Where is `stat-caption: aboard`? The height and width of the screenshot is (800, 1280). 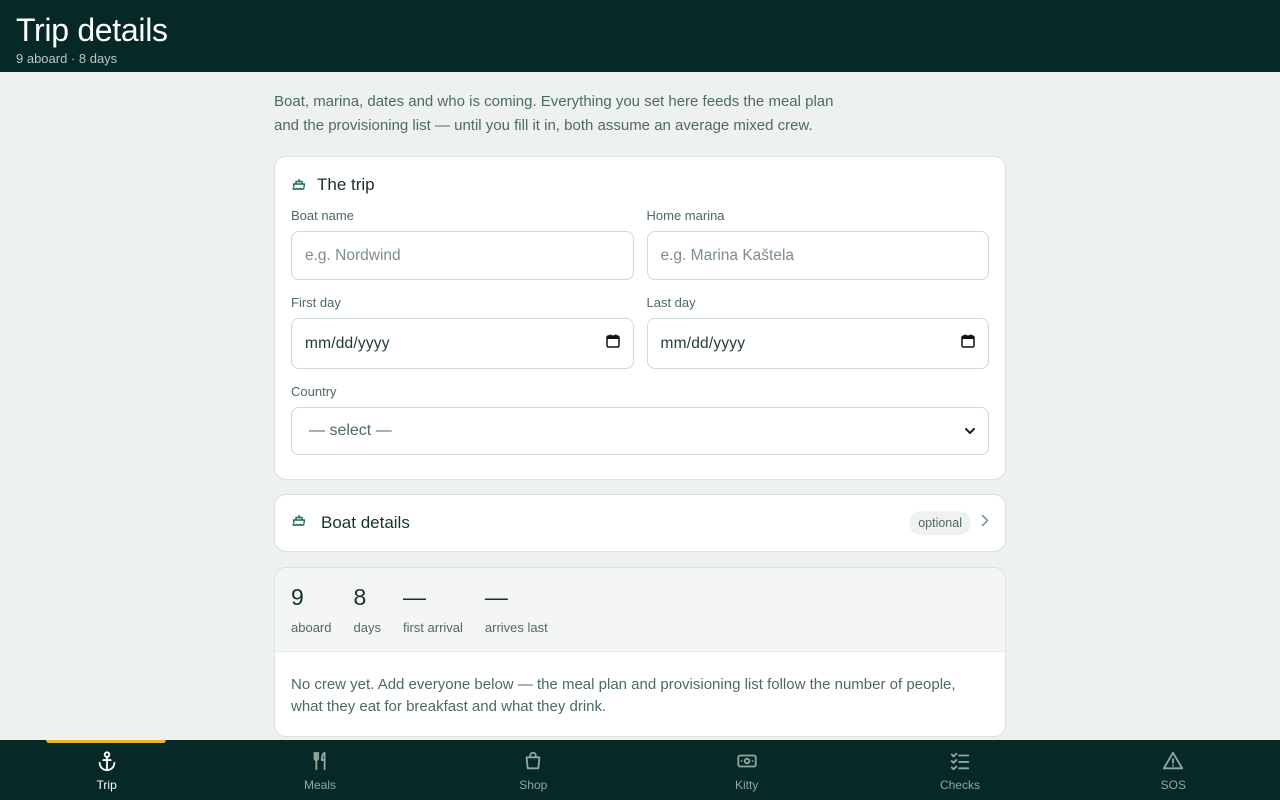
stat-caption: aboard is located at coordinates (311, 627).